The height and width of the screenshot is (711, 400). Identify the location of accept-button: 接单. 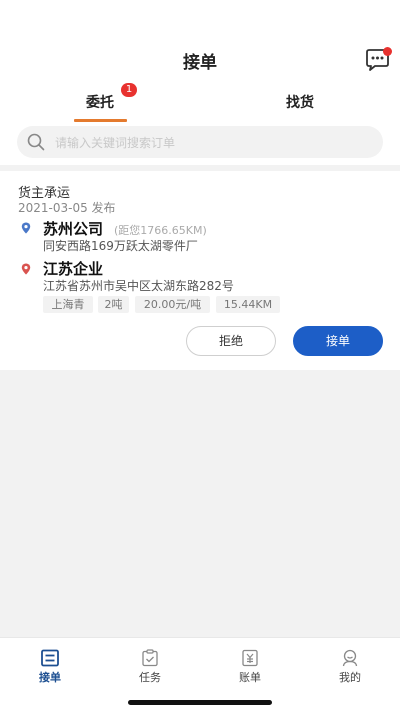
(338, 341).